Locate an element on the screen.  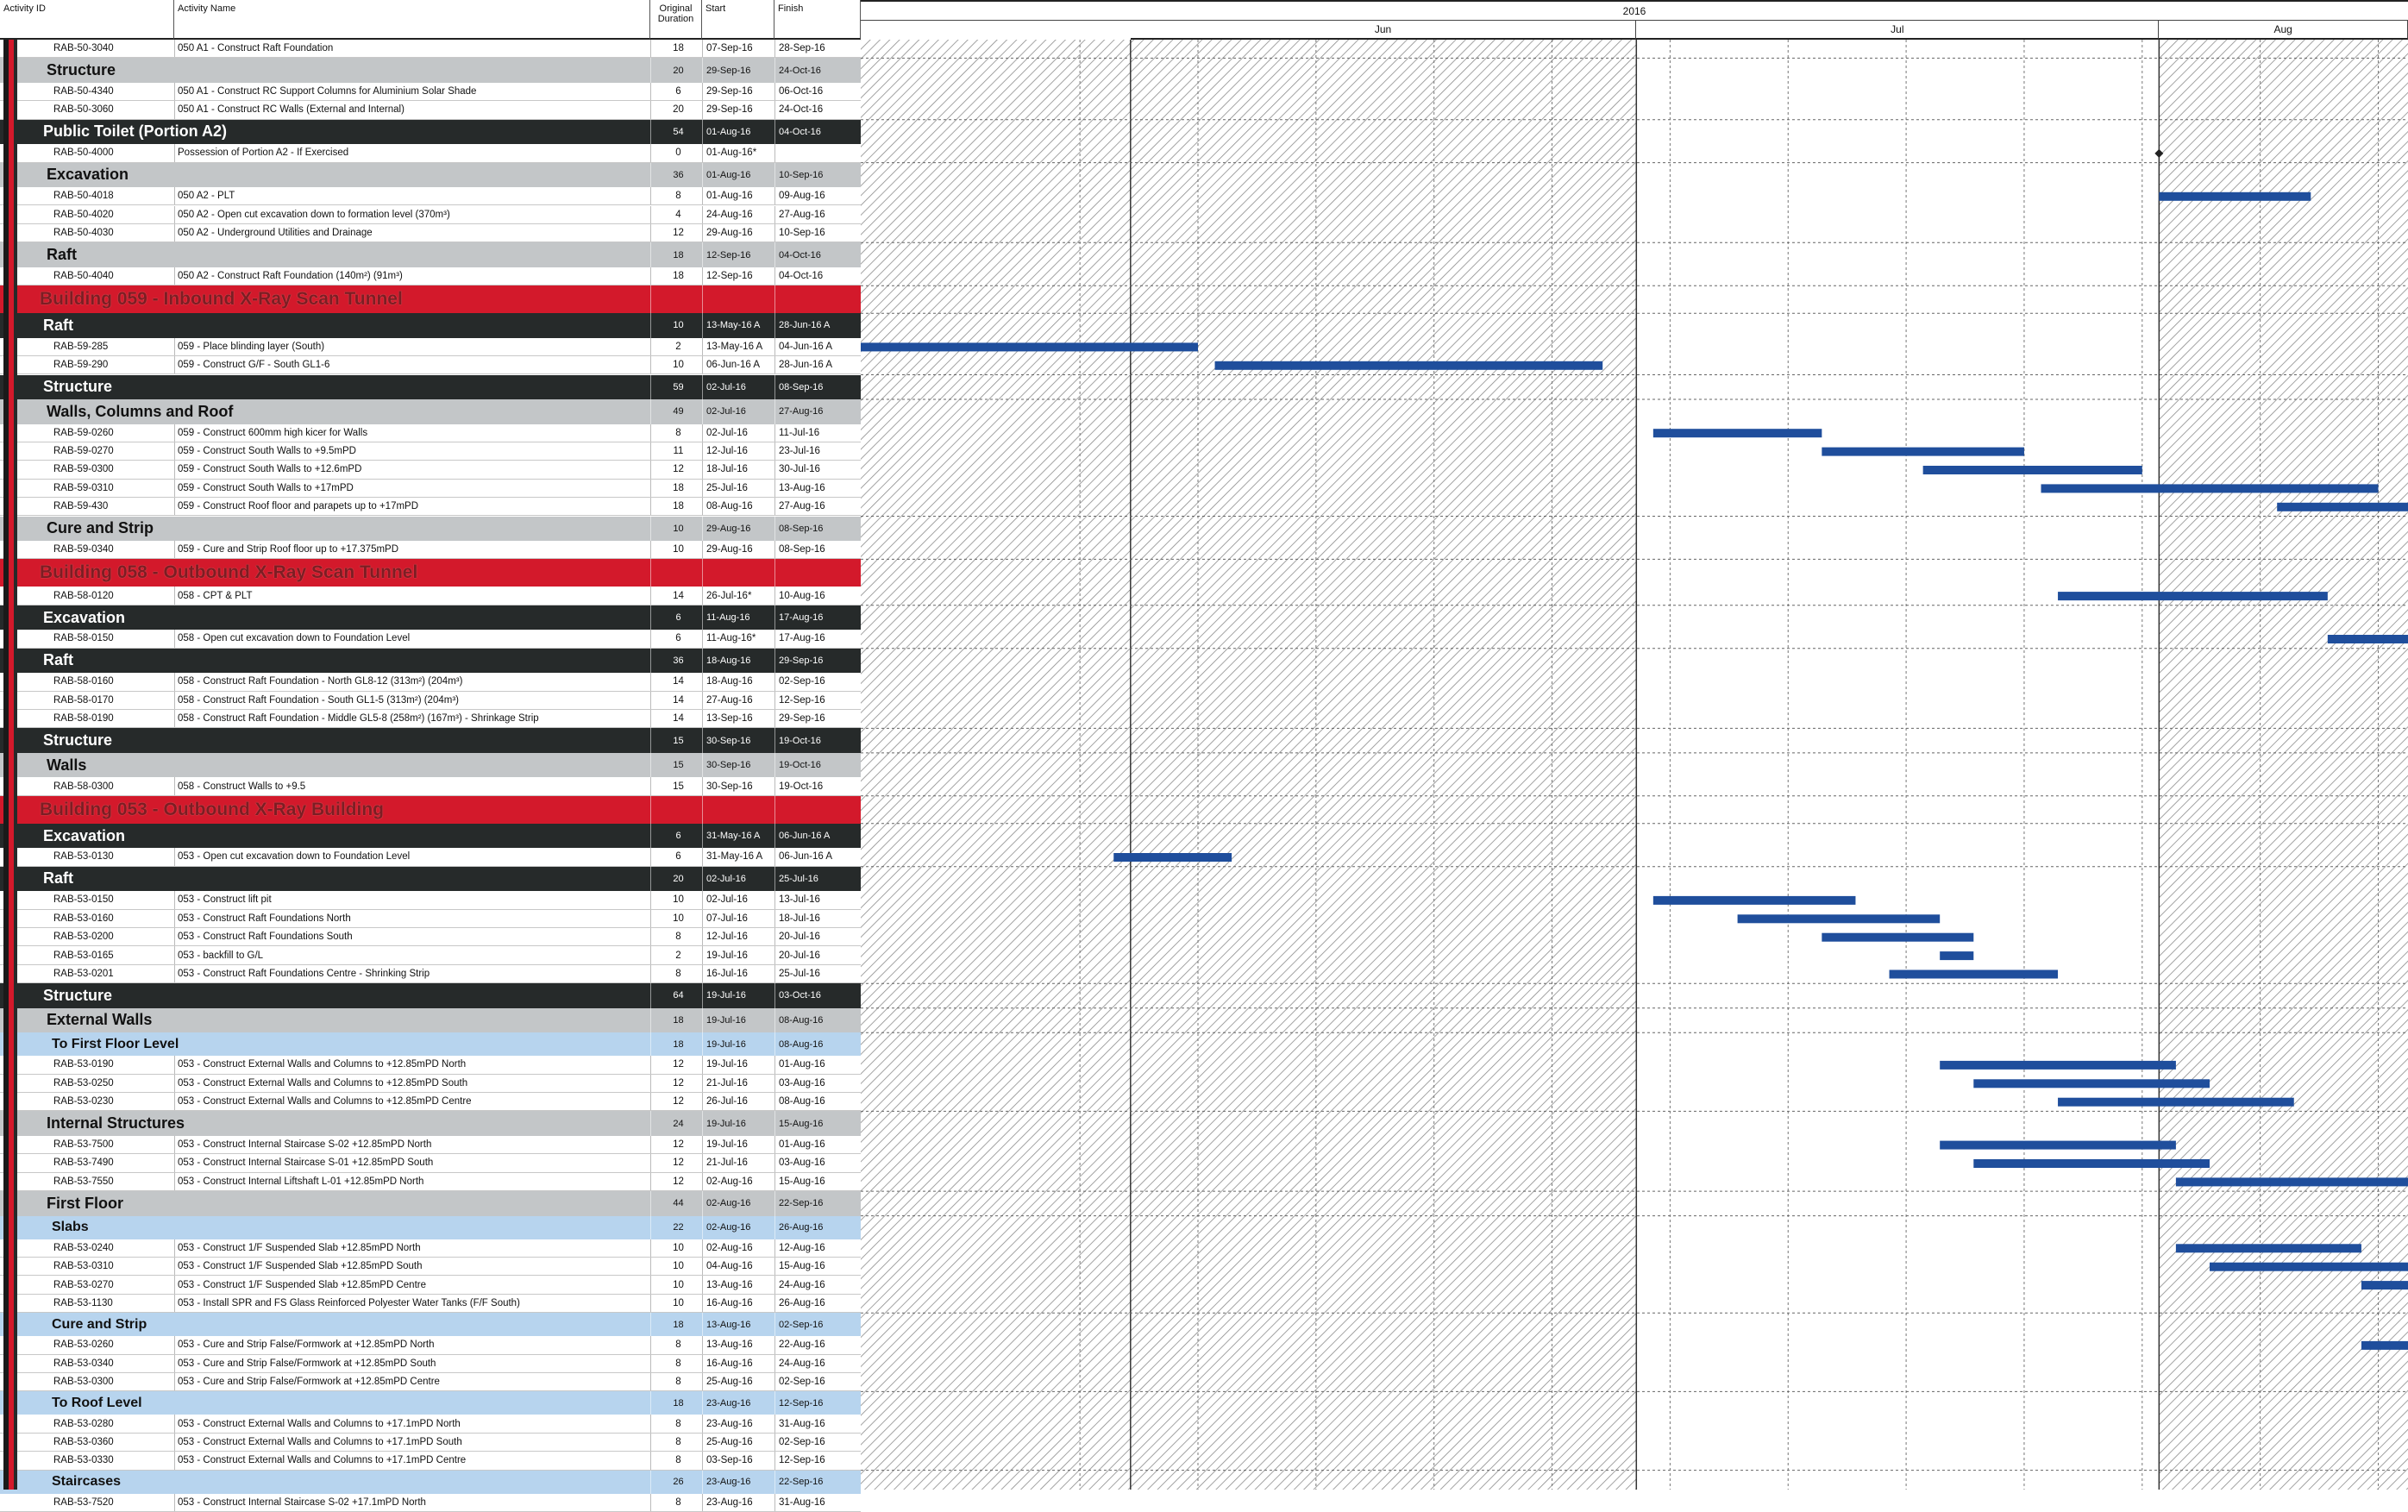
wbs-row: Building 059 - Inbound X-Ray Scan Tunnel is located at coordinates (430, 299).